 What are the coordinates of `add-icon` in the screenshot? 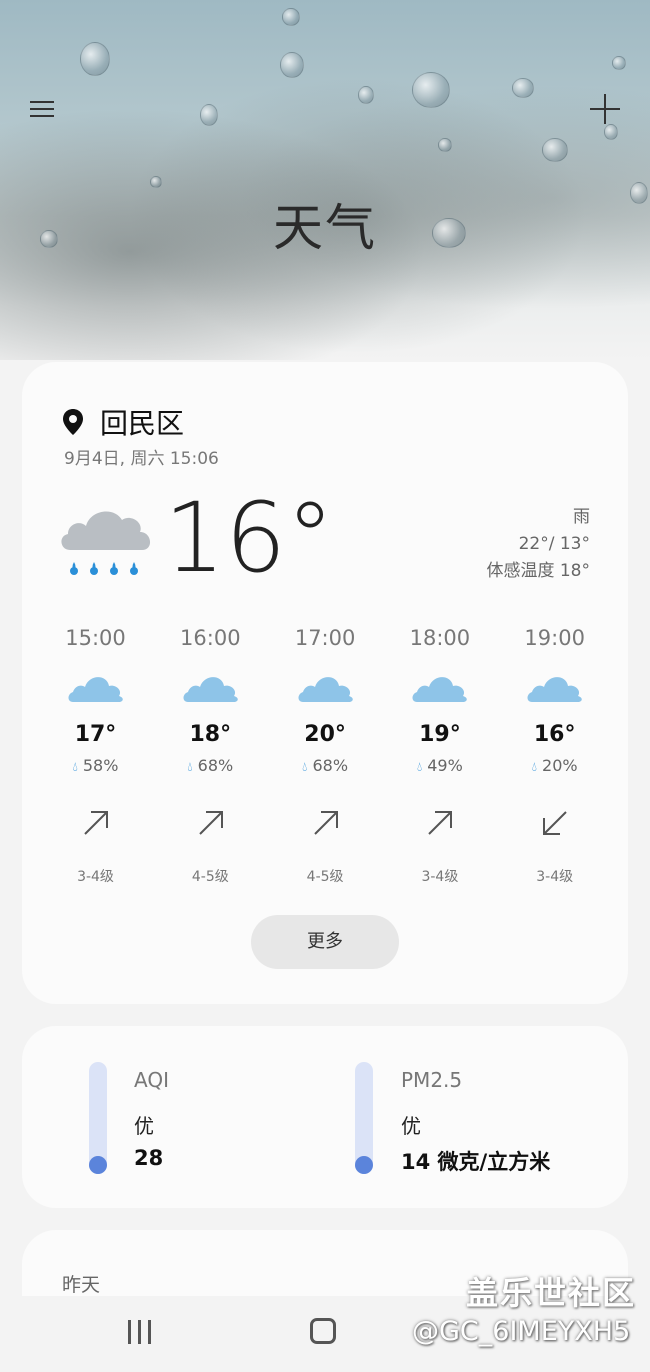 It's located at (605, 109).